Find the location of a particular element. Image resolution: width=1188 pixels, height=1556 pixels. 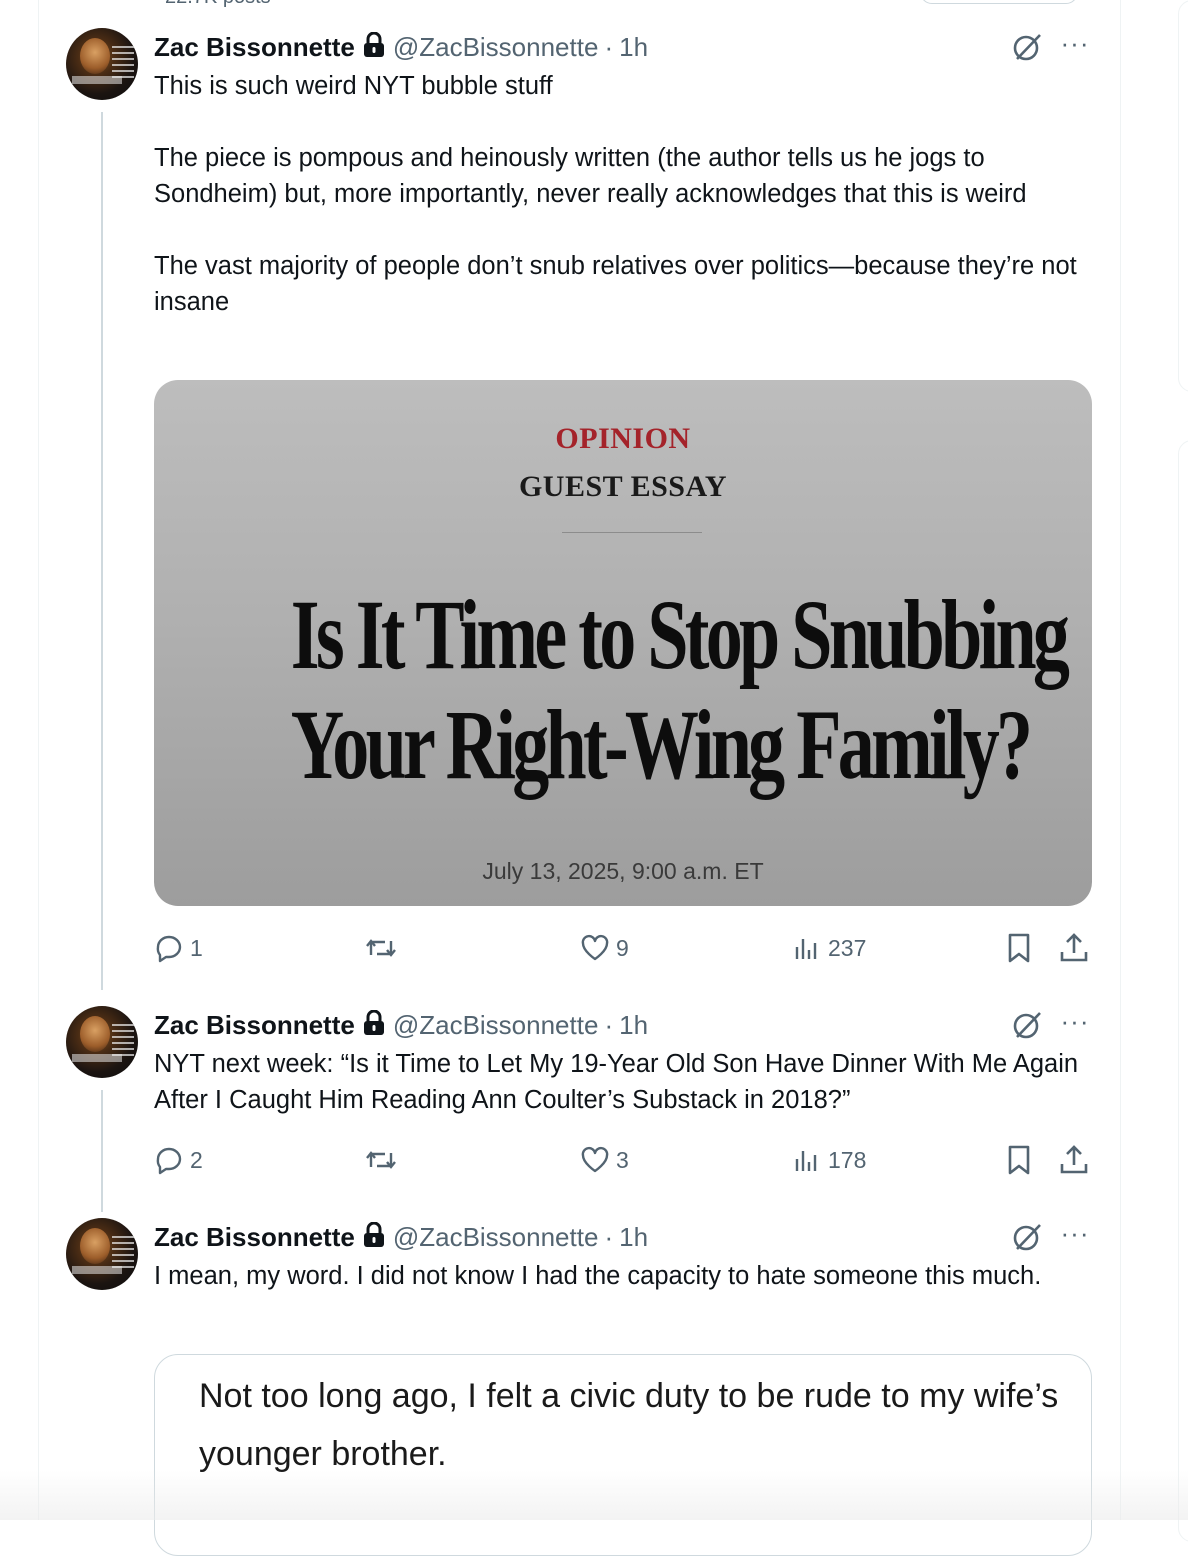

column-border-left is located at coordinates (38, 760).